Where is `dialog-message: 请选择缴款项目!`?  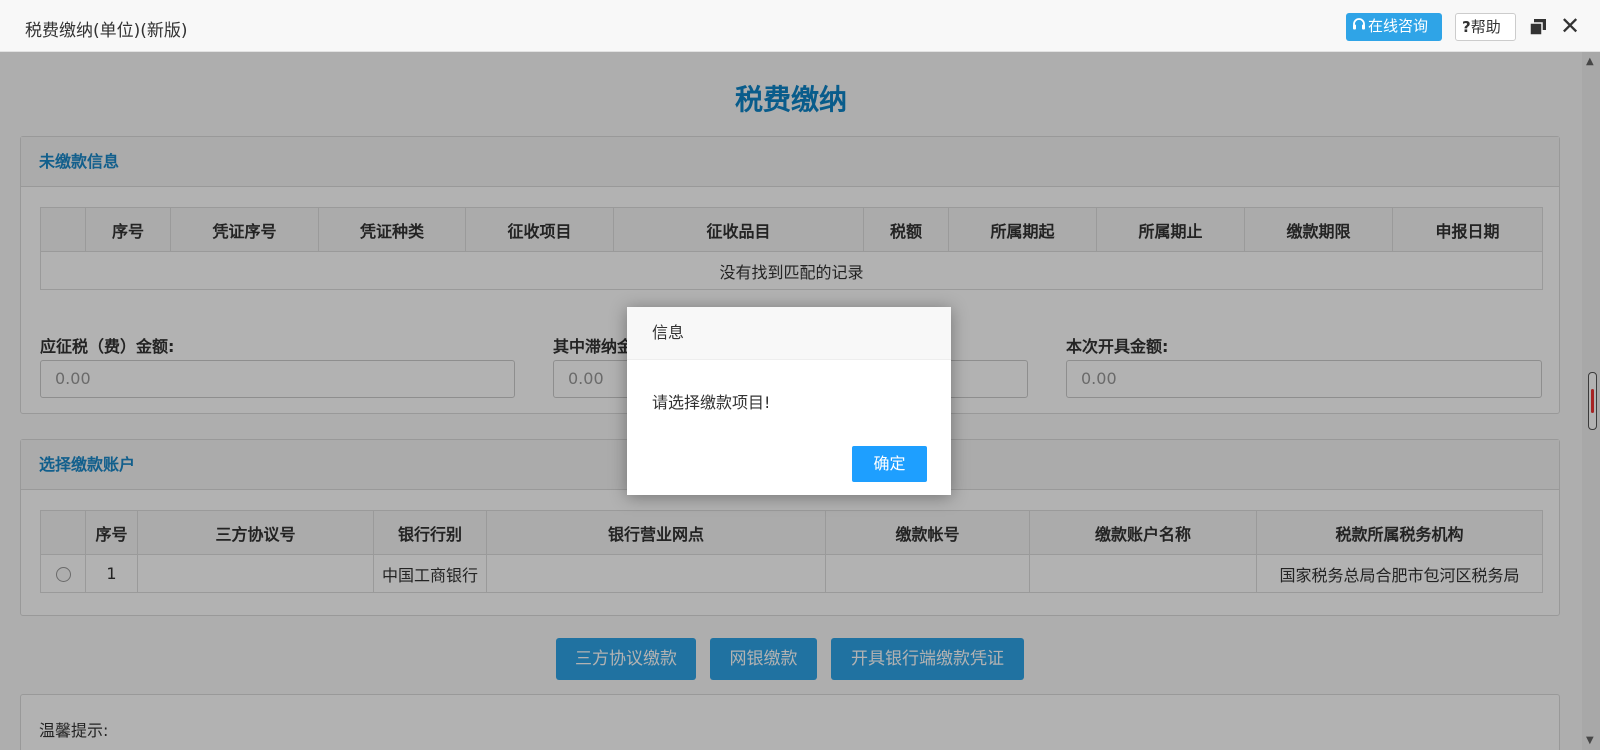
dialog-message: 请选择缴款项目! is located at coordinates (711, 402).